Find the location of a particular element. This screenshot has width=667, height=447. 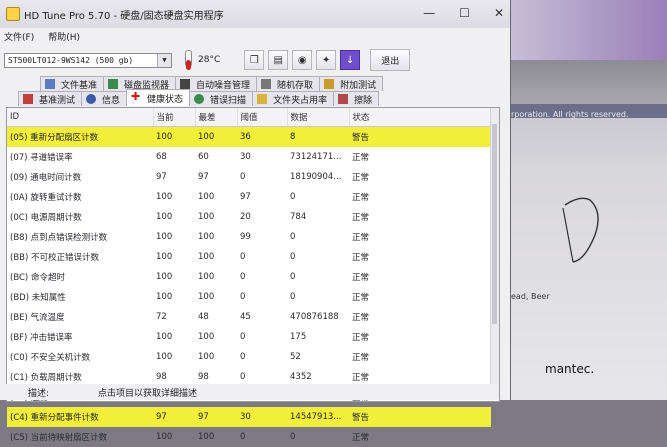

table-cell-data: 784 is located at coordinates (298, 217).